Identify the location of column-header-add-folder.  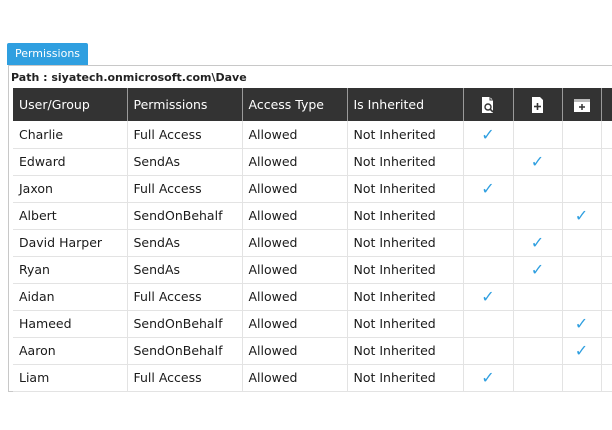
(582, 104).